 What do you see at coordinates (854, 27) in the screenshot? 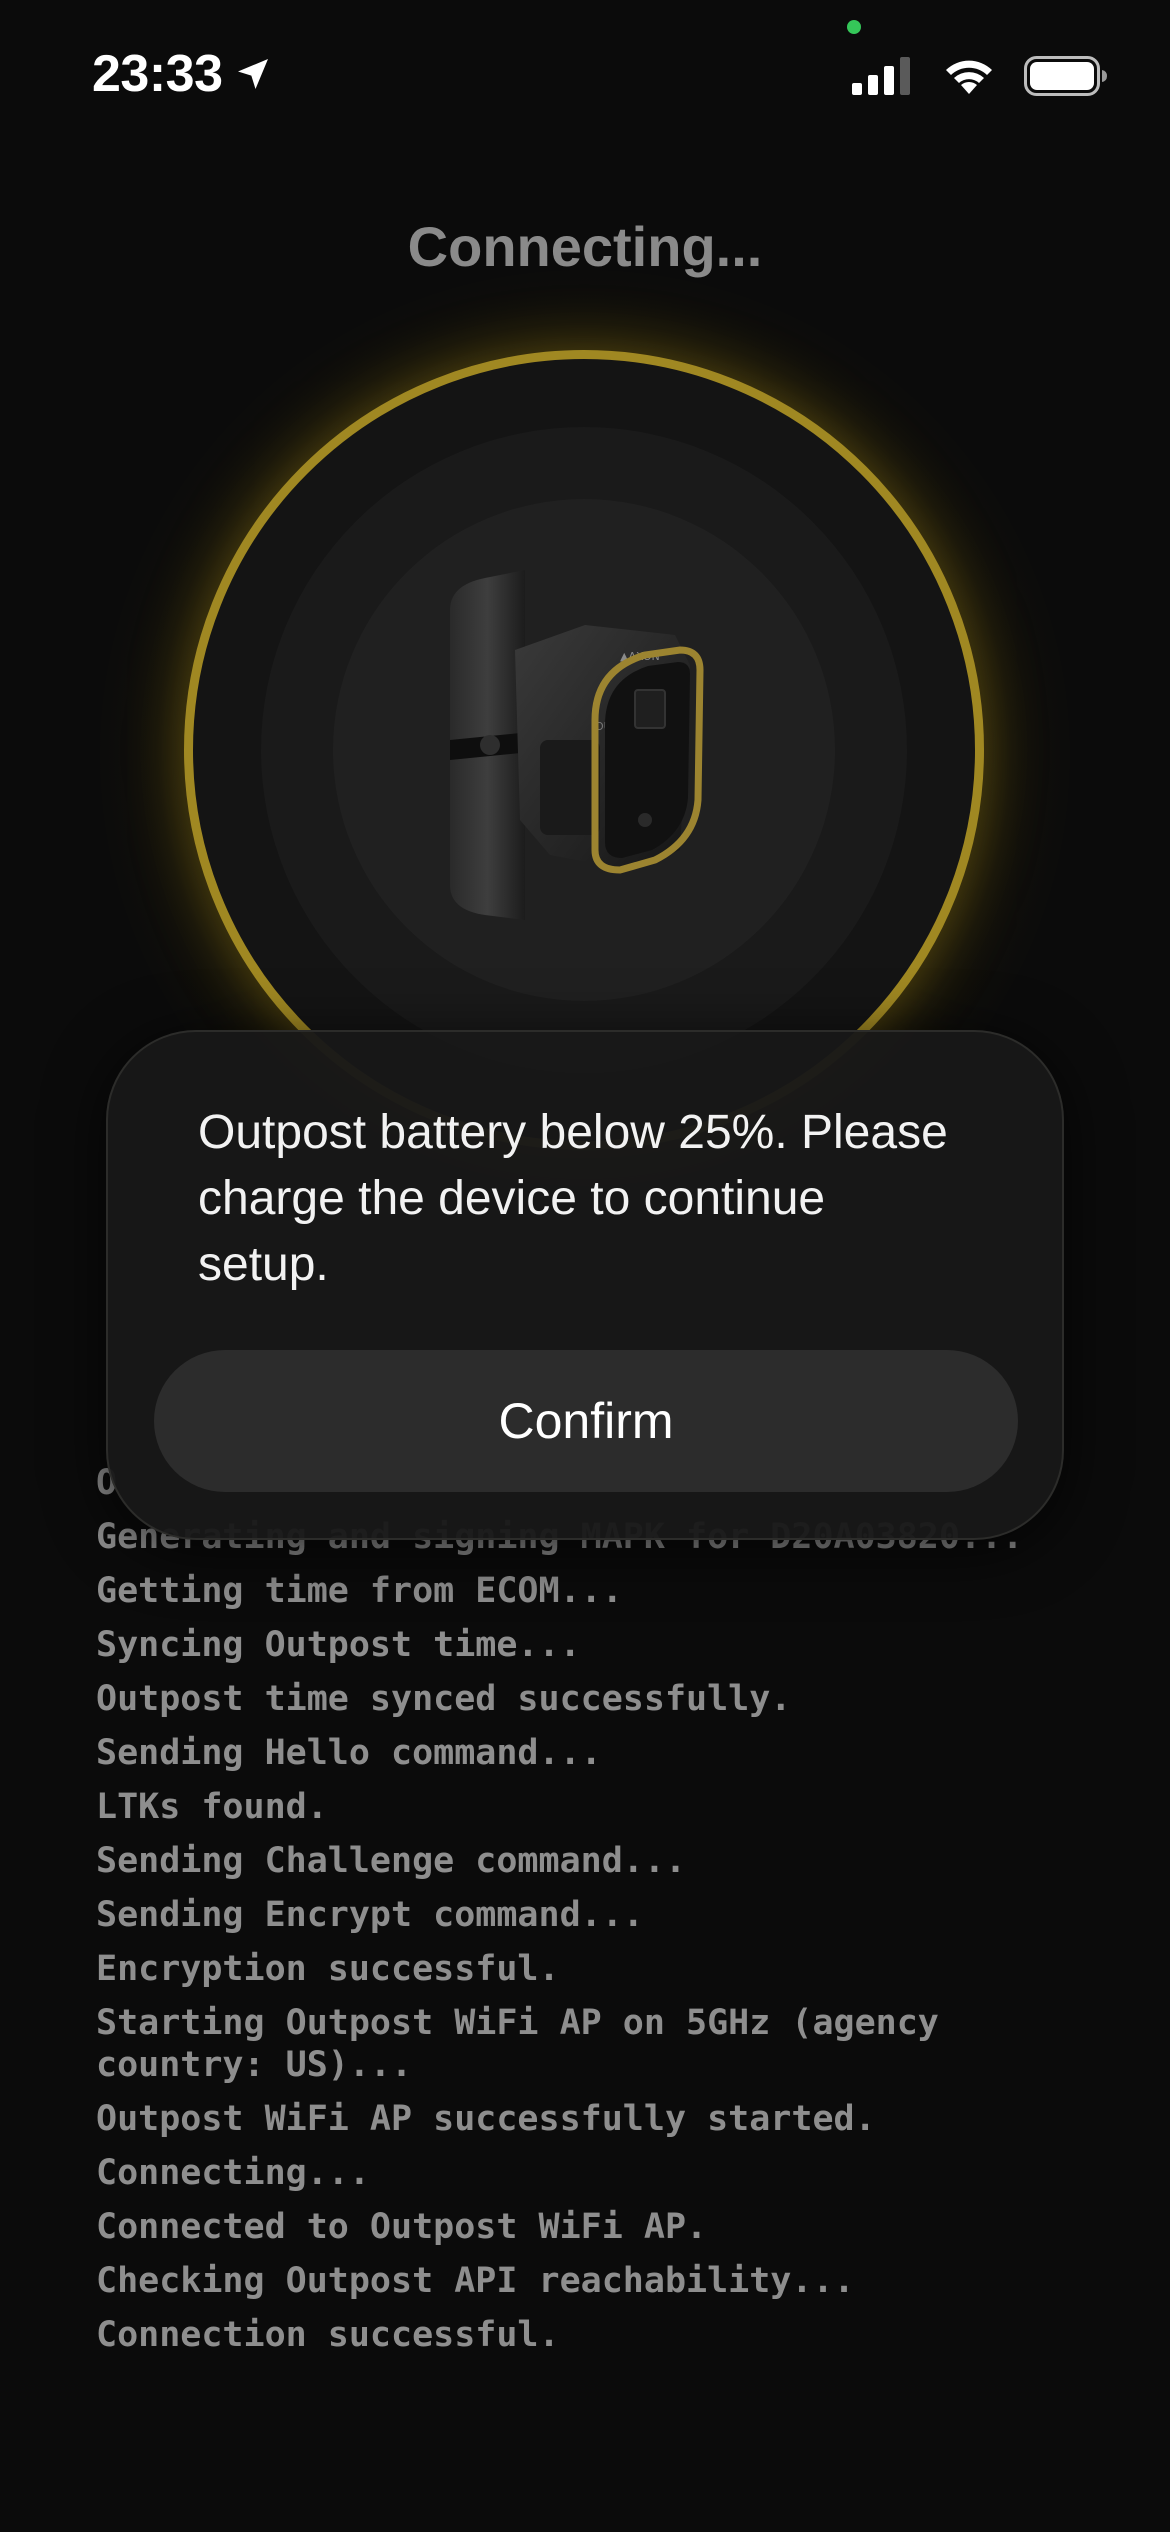
I see `privacy-indicator-dot` at bounding box center [854, 27].